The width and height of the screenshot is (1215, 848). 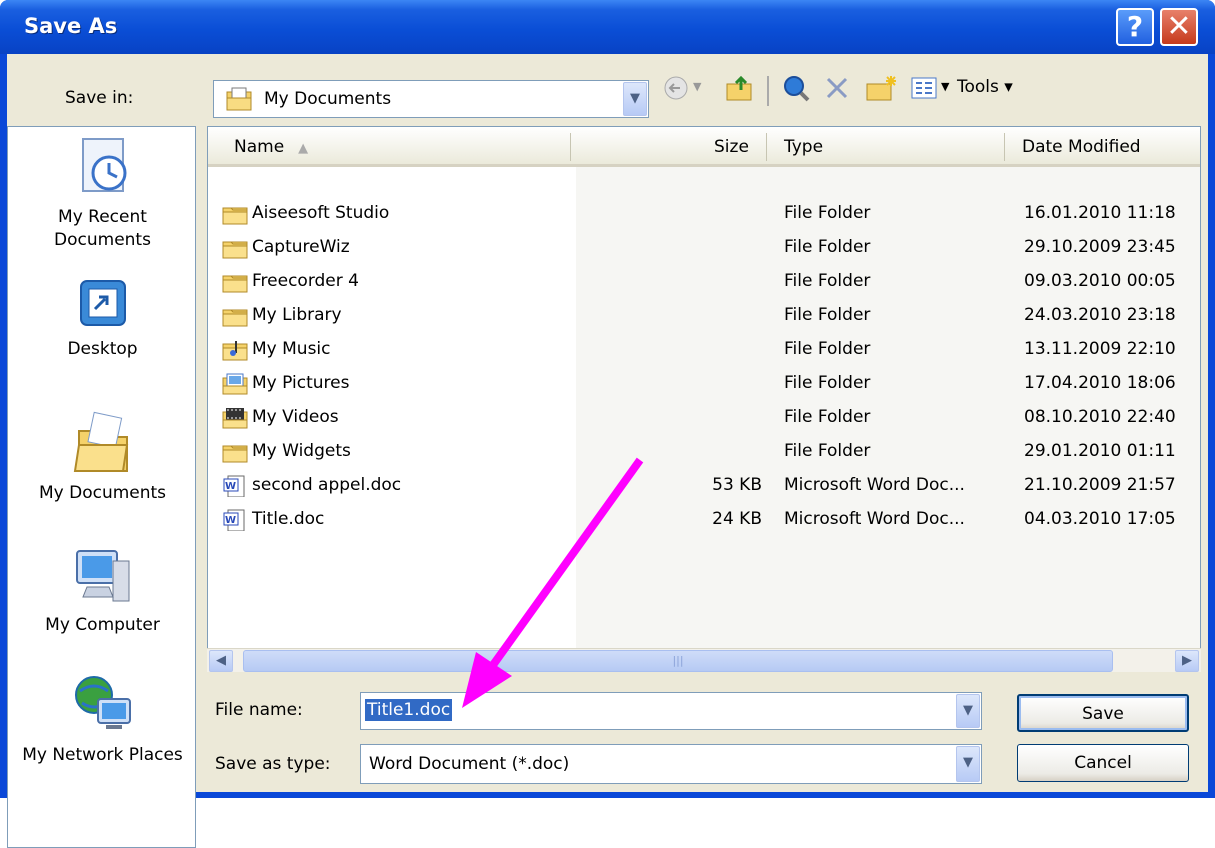 What do you see at coordinates (697, 86) in the screenshot?
I see `back-dropdown-icon: ▼` at bounding box center [697, 86].